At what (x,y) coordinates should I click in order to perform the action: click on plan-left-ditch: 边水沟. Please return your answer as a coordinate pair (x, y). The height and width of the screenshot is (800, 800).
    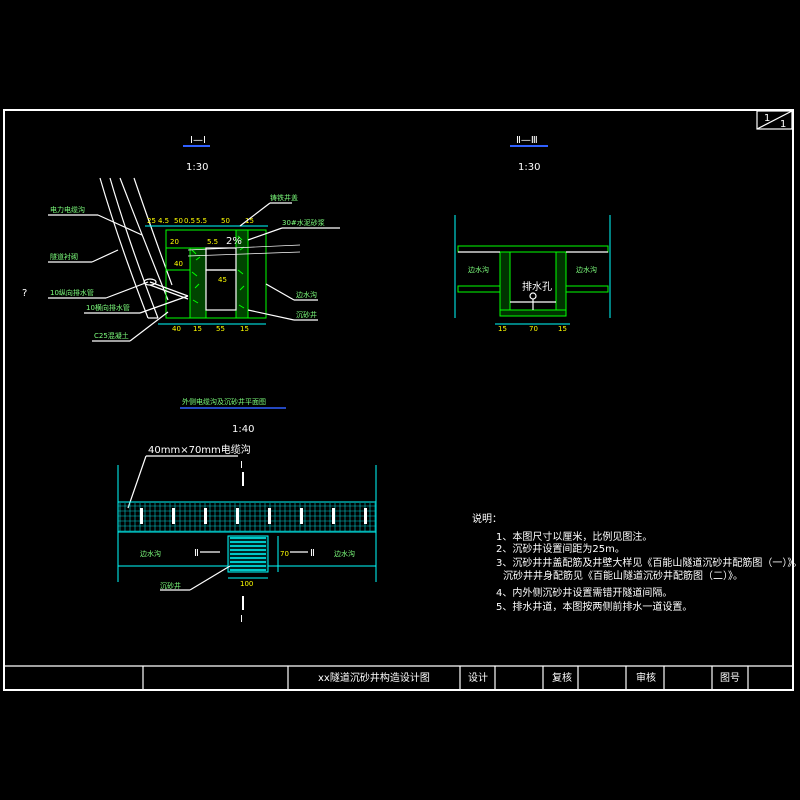
    Looking at the image, I should click on (150, 553).